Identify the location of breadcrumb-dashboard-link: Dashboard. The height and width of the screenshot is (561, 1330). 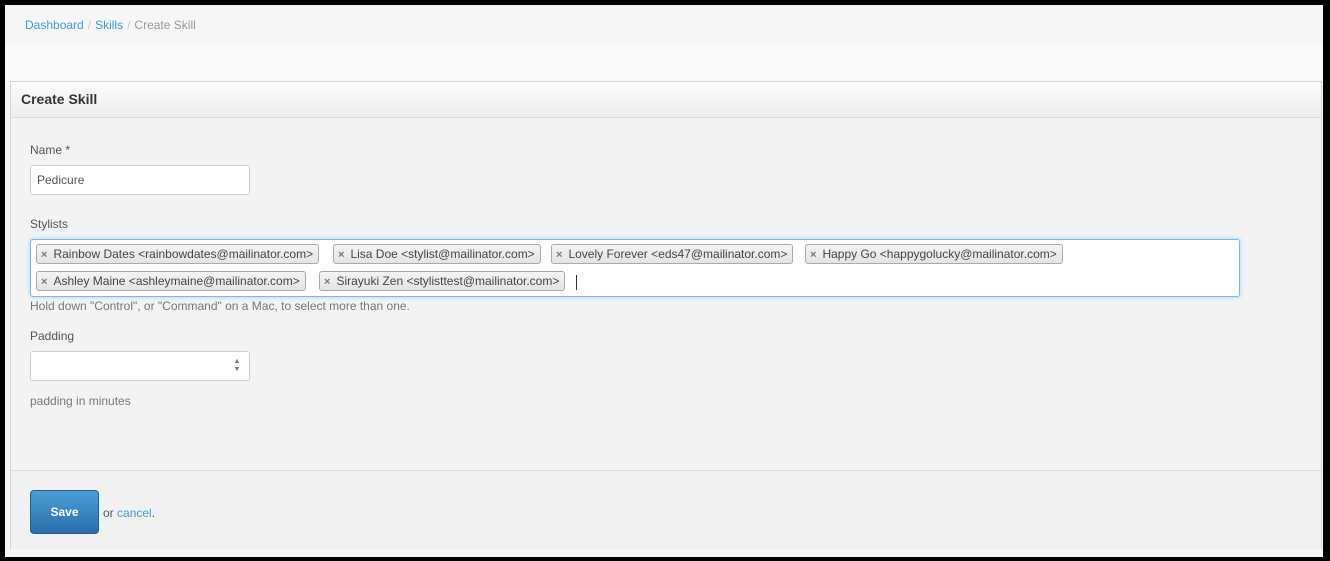
(54, 25).